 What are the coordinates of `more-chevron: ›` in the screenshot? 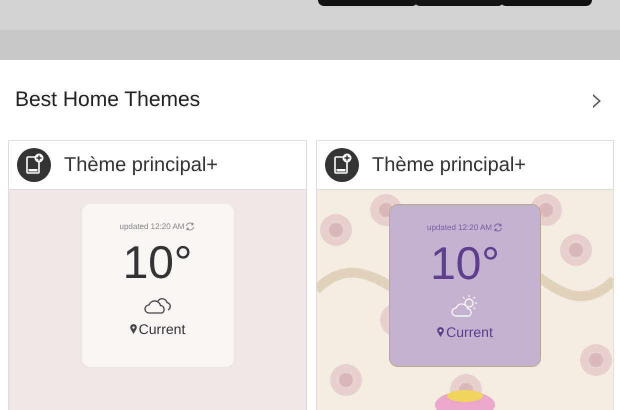 It's located at (597, 100).